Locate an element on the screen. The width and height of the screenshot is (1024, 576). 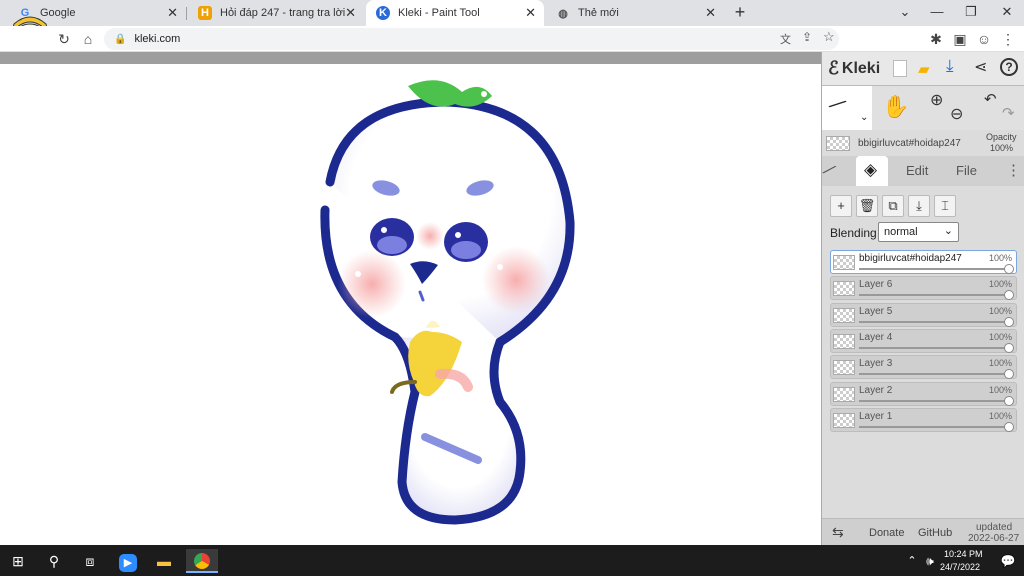
rename-layer-button: ⌶ is located at coordinates (945, 206).